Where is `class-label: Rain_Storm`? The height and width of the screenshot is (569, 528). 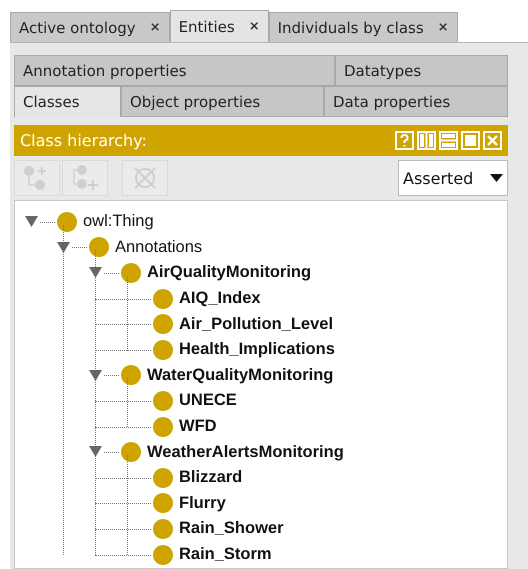 class-label: Rain_Storm is located at coordinates (225, 554).